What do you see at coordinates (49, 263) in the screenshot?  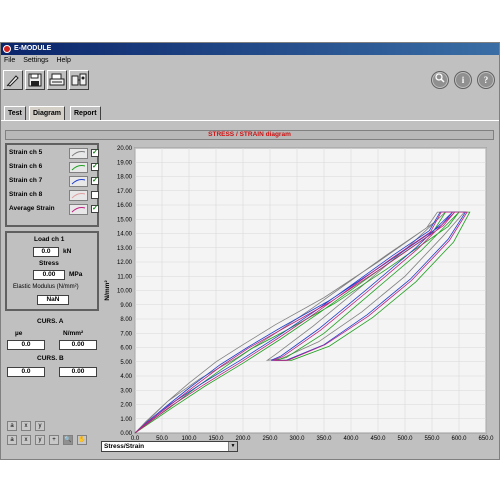 I see `stress-label: Stress` at bounding box center [49, 263].